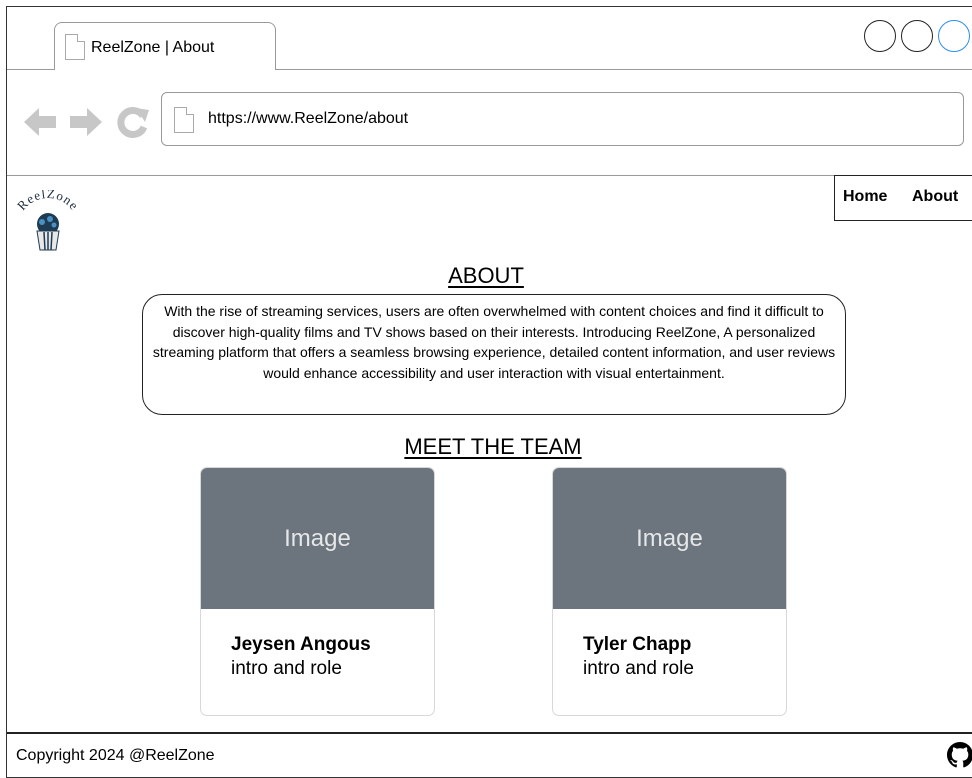 The height and width of the screenshot is (778, 972). I want to click on chrome-divider, so click(489, 175).